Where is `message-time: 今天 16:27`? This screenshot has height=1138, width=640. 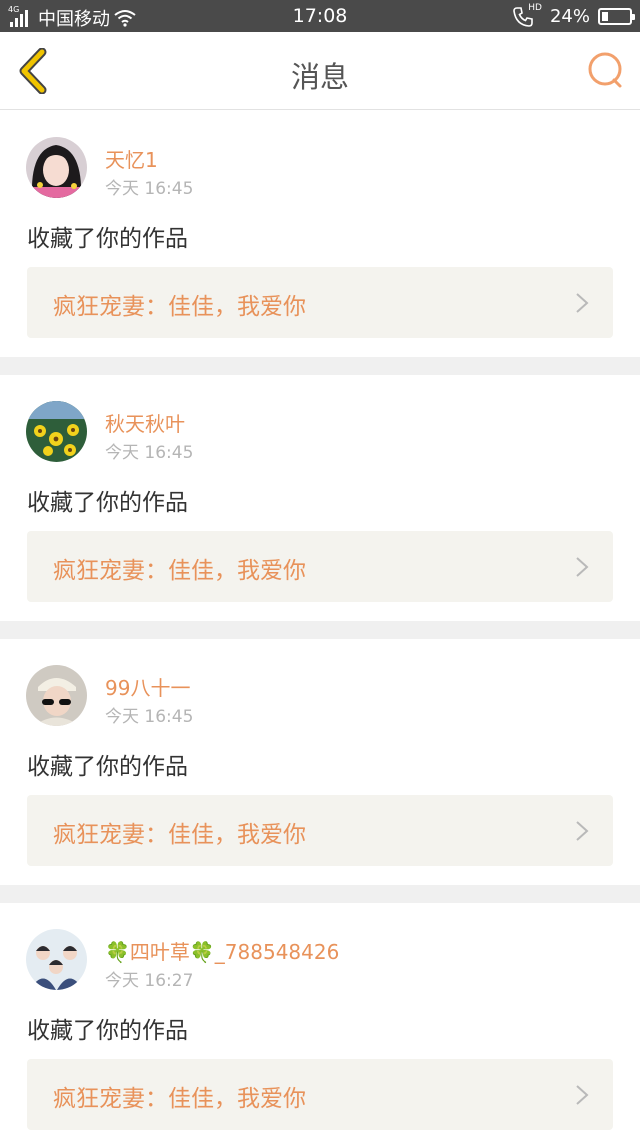 message-time: 今天 16:27 is located at coordinates (149, 981).